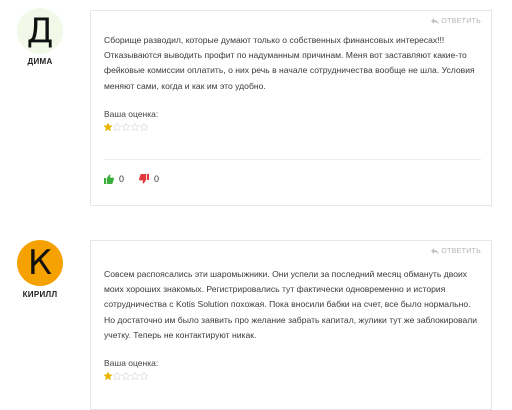 This screenshot has width=512, height=410. What do you see at coordinates (40, 294) in the screenshot?
I see `author-name: КИРИЛЛ` at bounding box center [40, 294].